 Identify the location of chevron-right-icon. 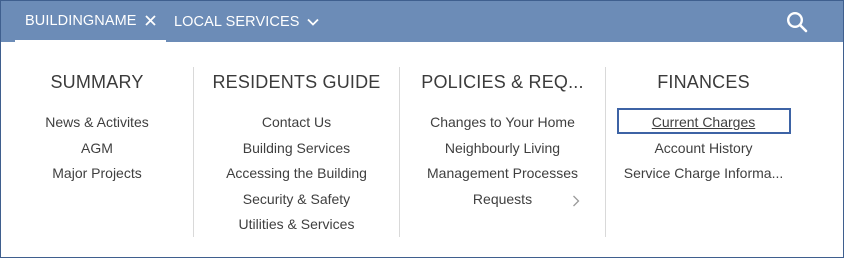
(576, 201).